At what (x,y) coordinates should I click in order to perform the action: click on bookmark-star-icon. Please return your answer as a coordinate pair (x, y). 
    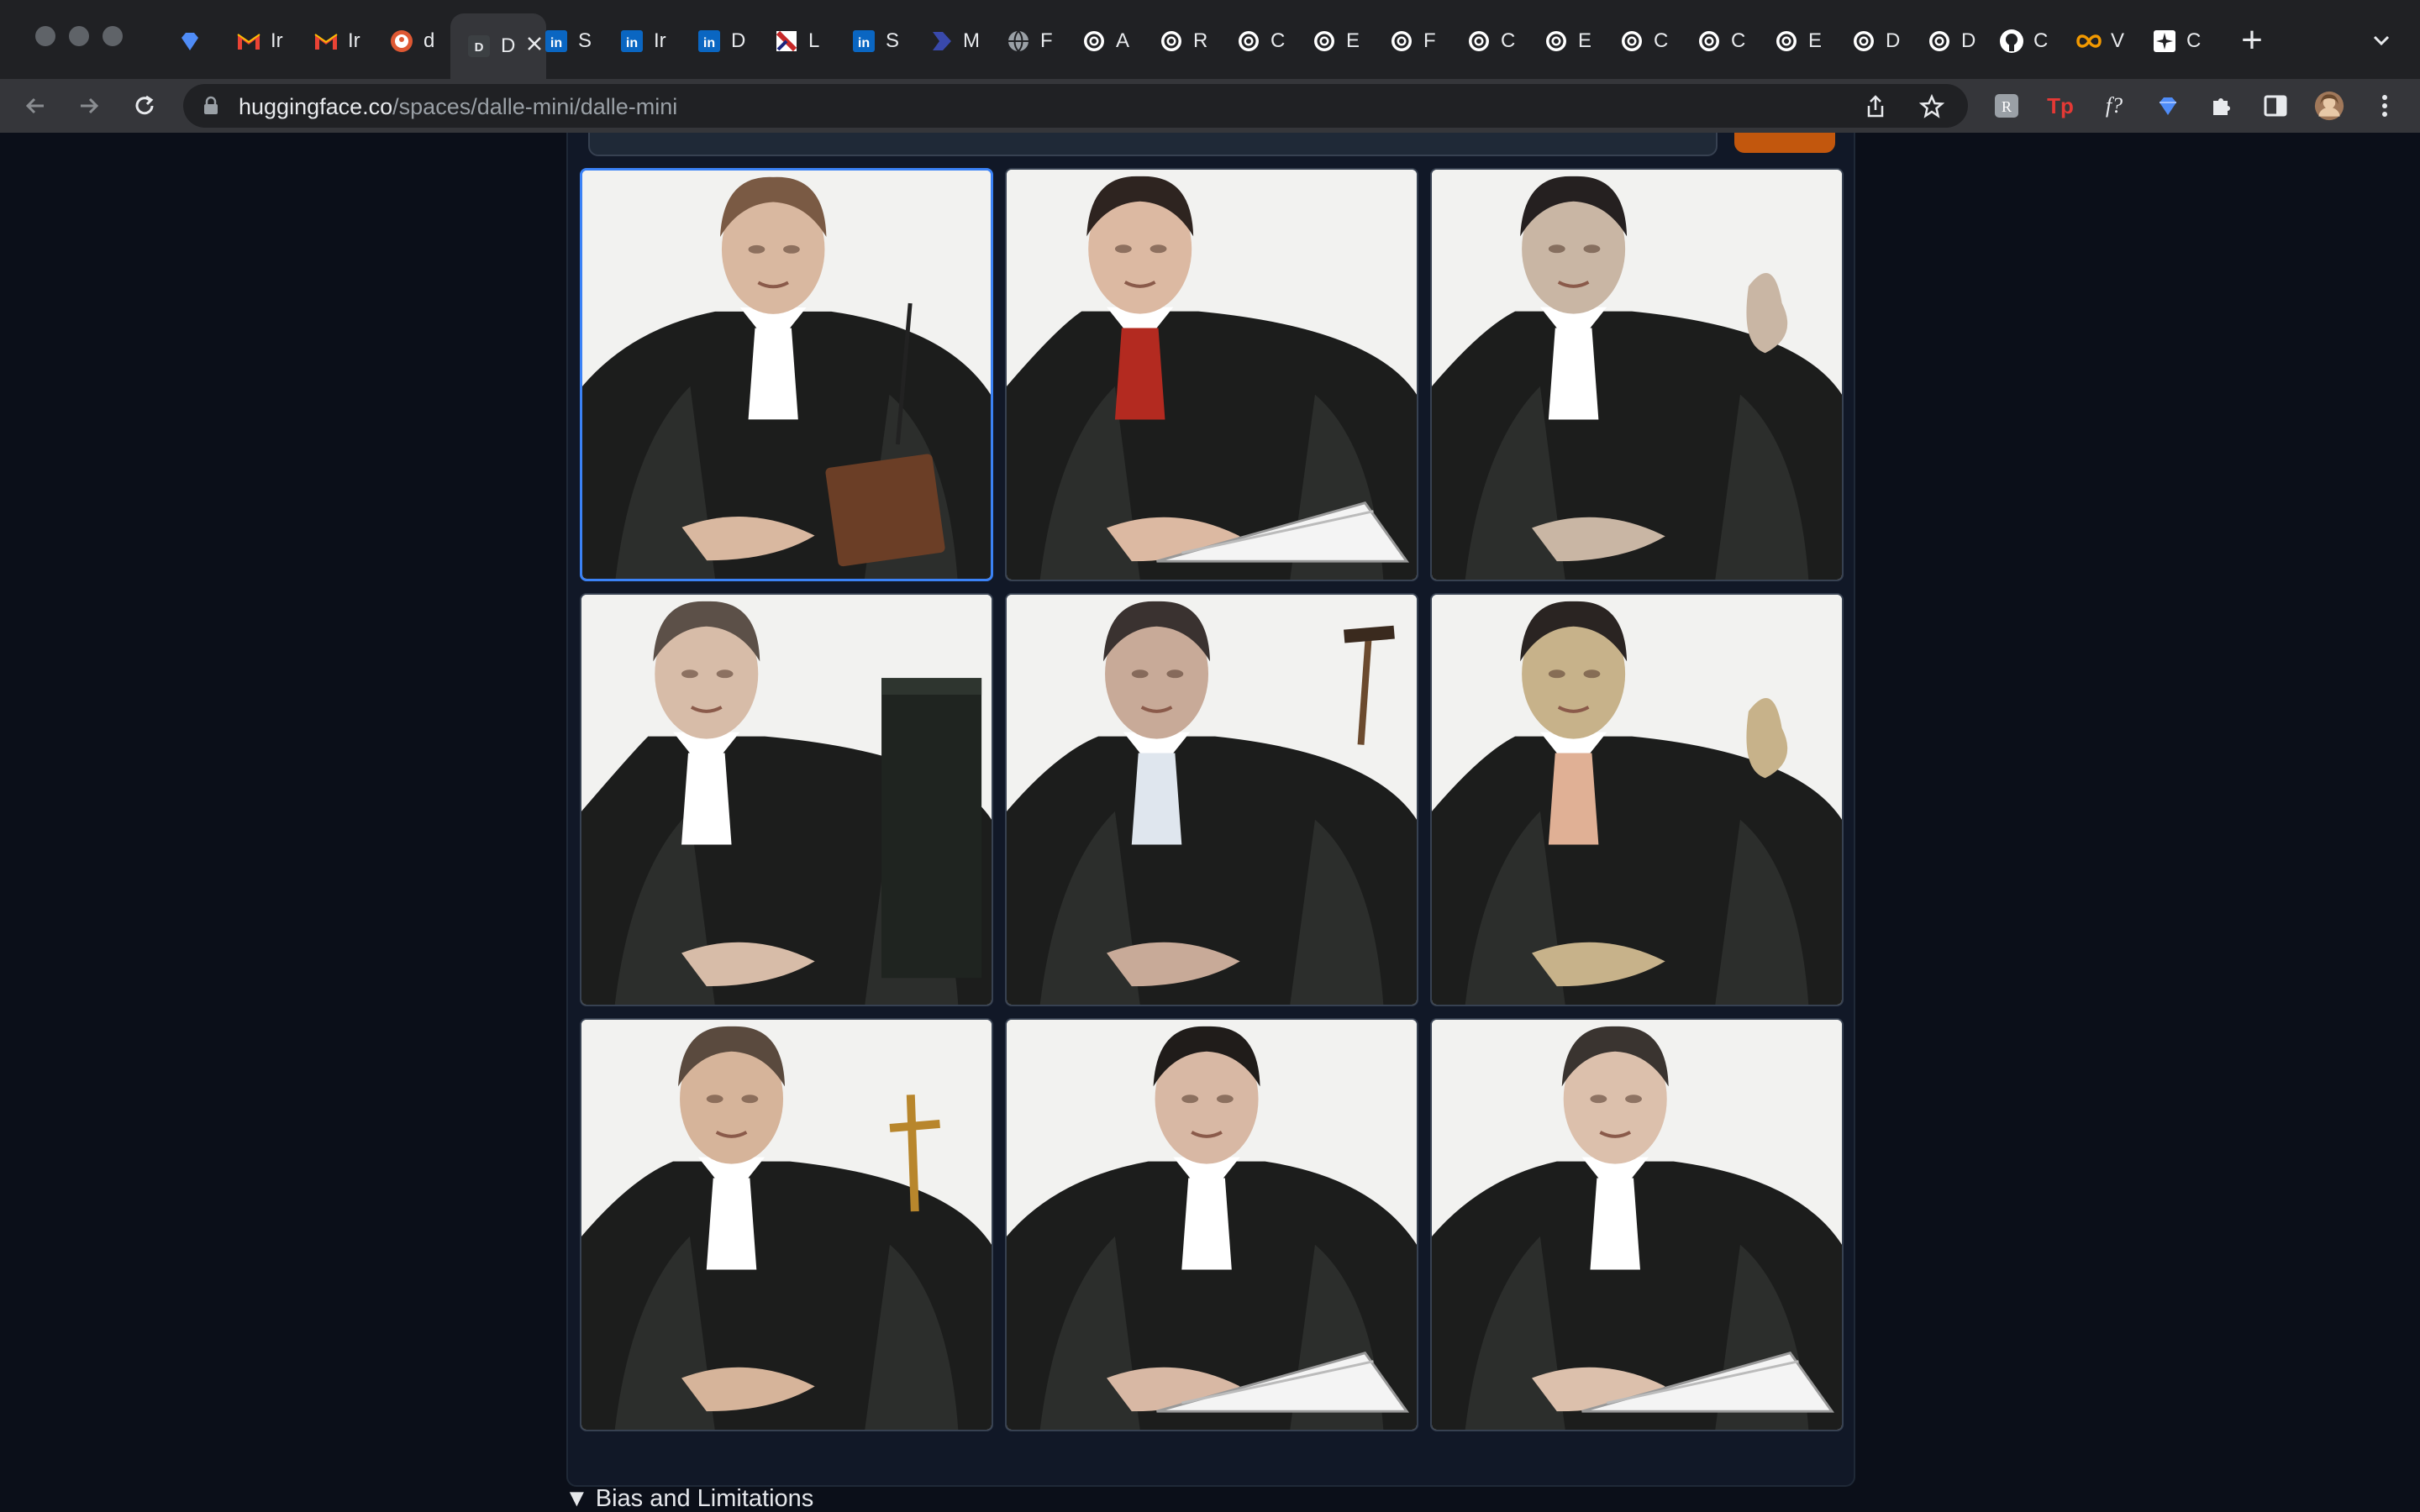
    Looking at the image, I should click on (1931, 106).